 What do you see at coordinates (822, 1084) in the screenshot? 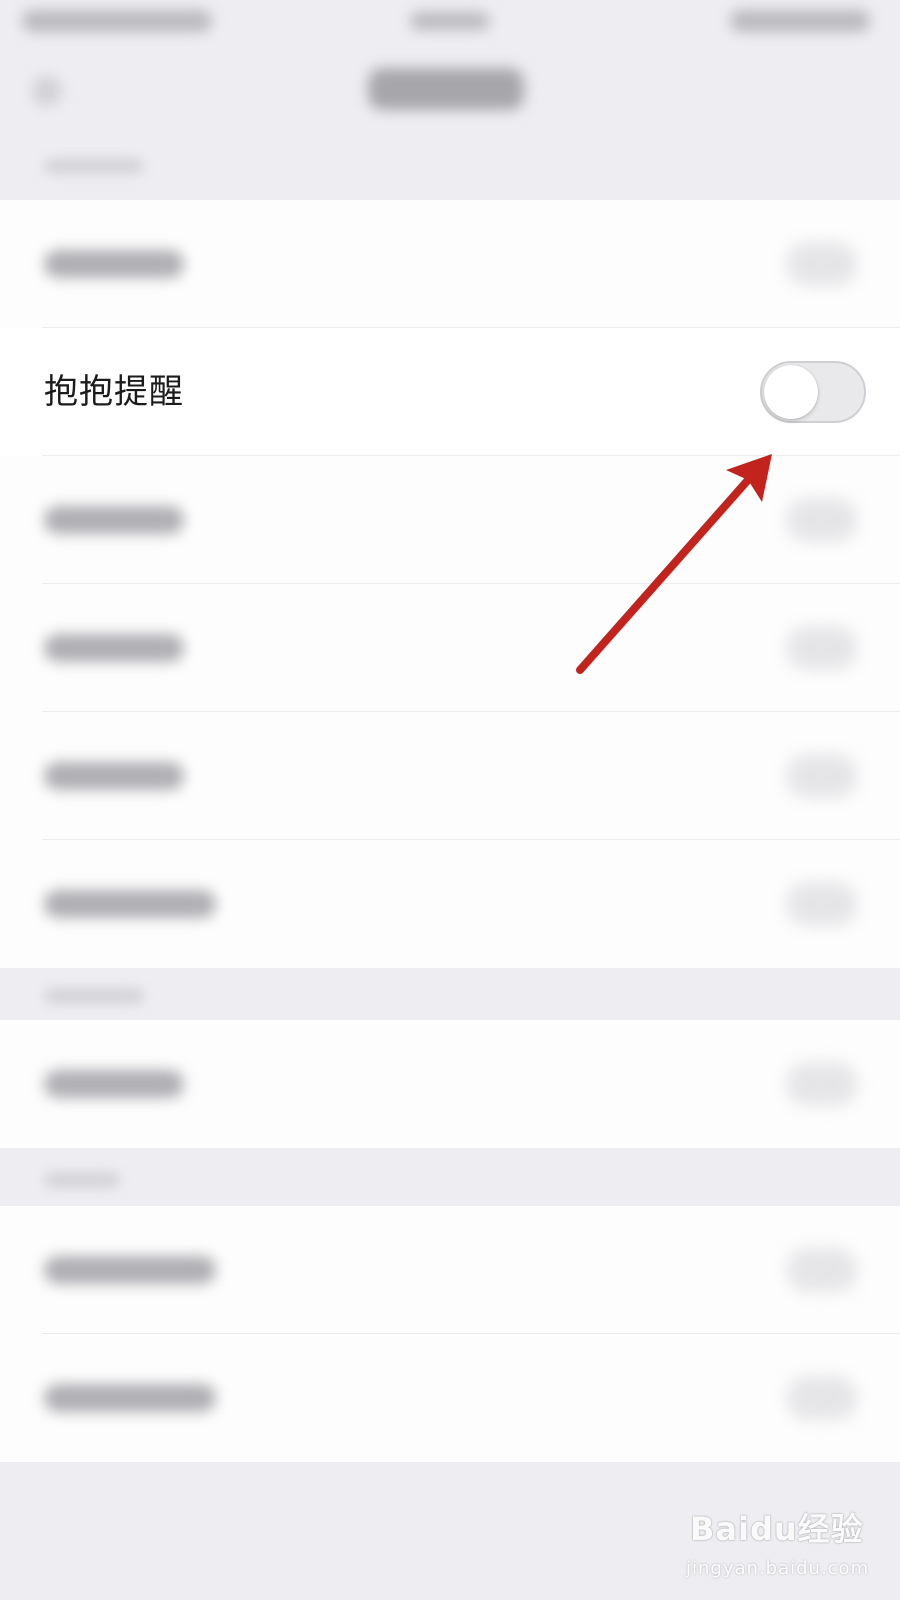
I see `row-7-switch-blurred` at bounding box center [822, 1084].